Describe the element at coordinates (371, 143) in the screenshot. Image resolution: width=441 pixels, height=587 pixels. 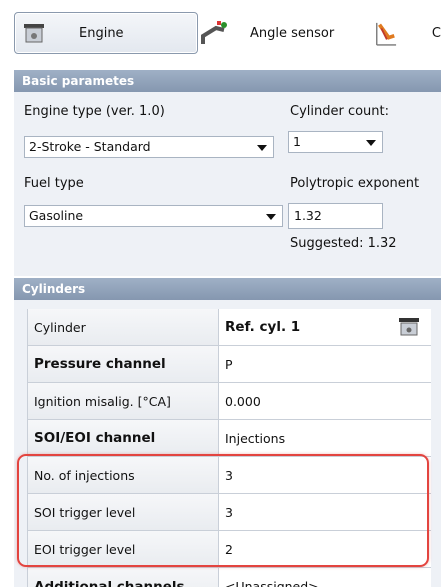
I see `cylinder-count-dropdown-icon` at that location.